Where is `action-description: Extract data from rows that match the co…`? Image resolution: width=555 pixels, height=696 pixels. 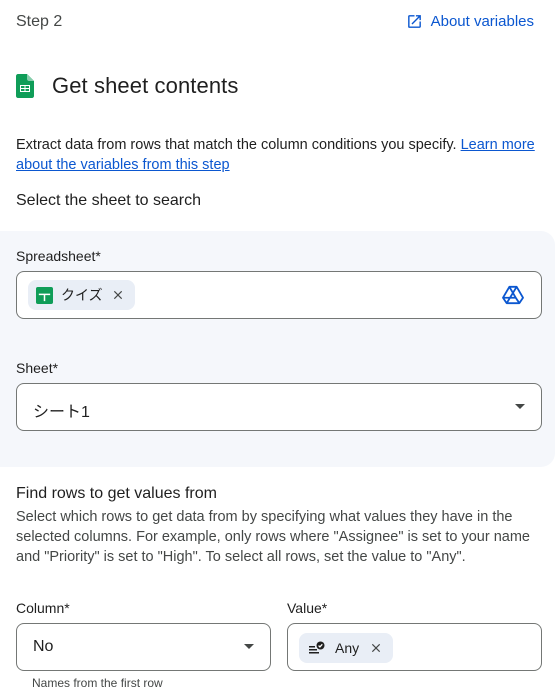 action-description: Extract data from rows that match the co… is located at coordinates (278, 155).